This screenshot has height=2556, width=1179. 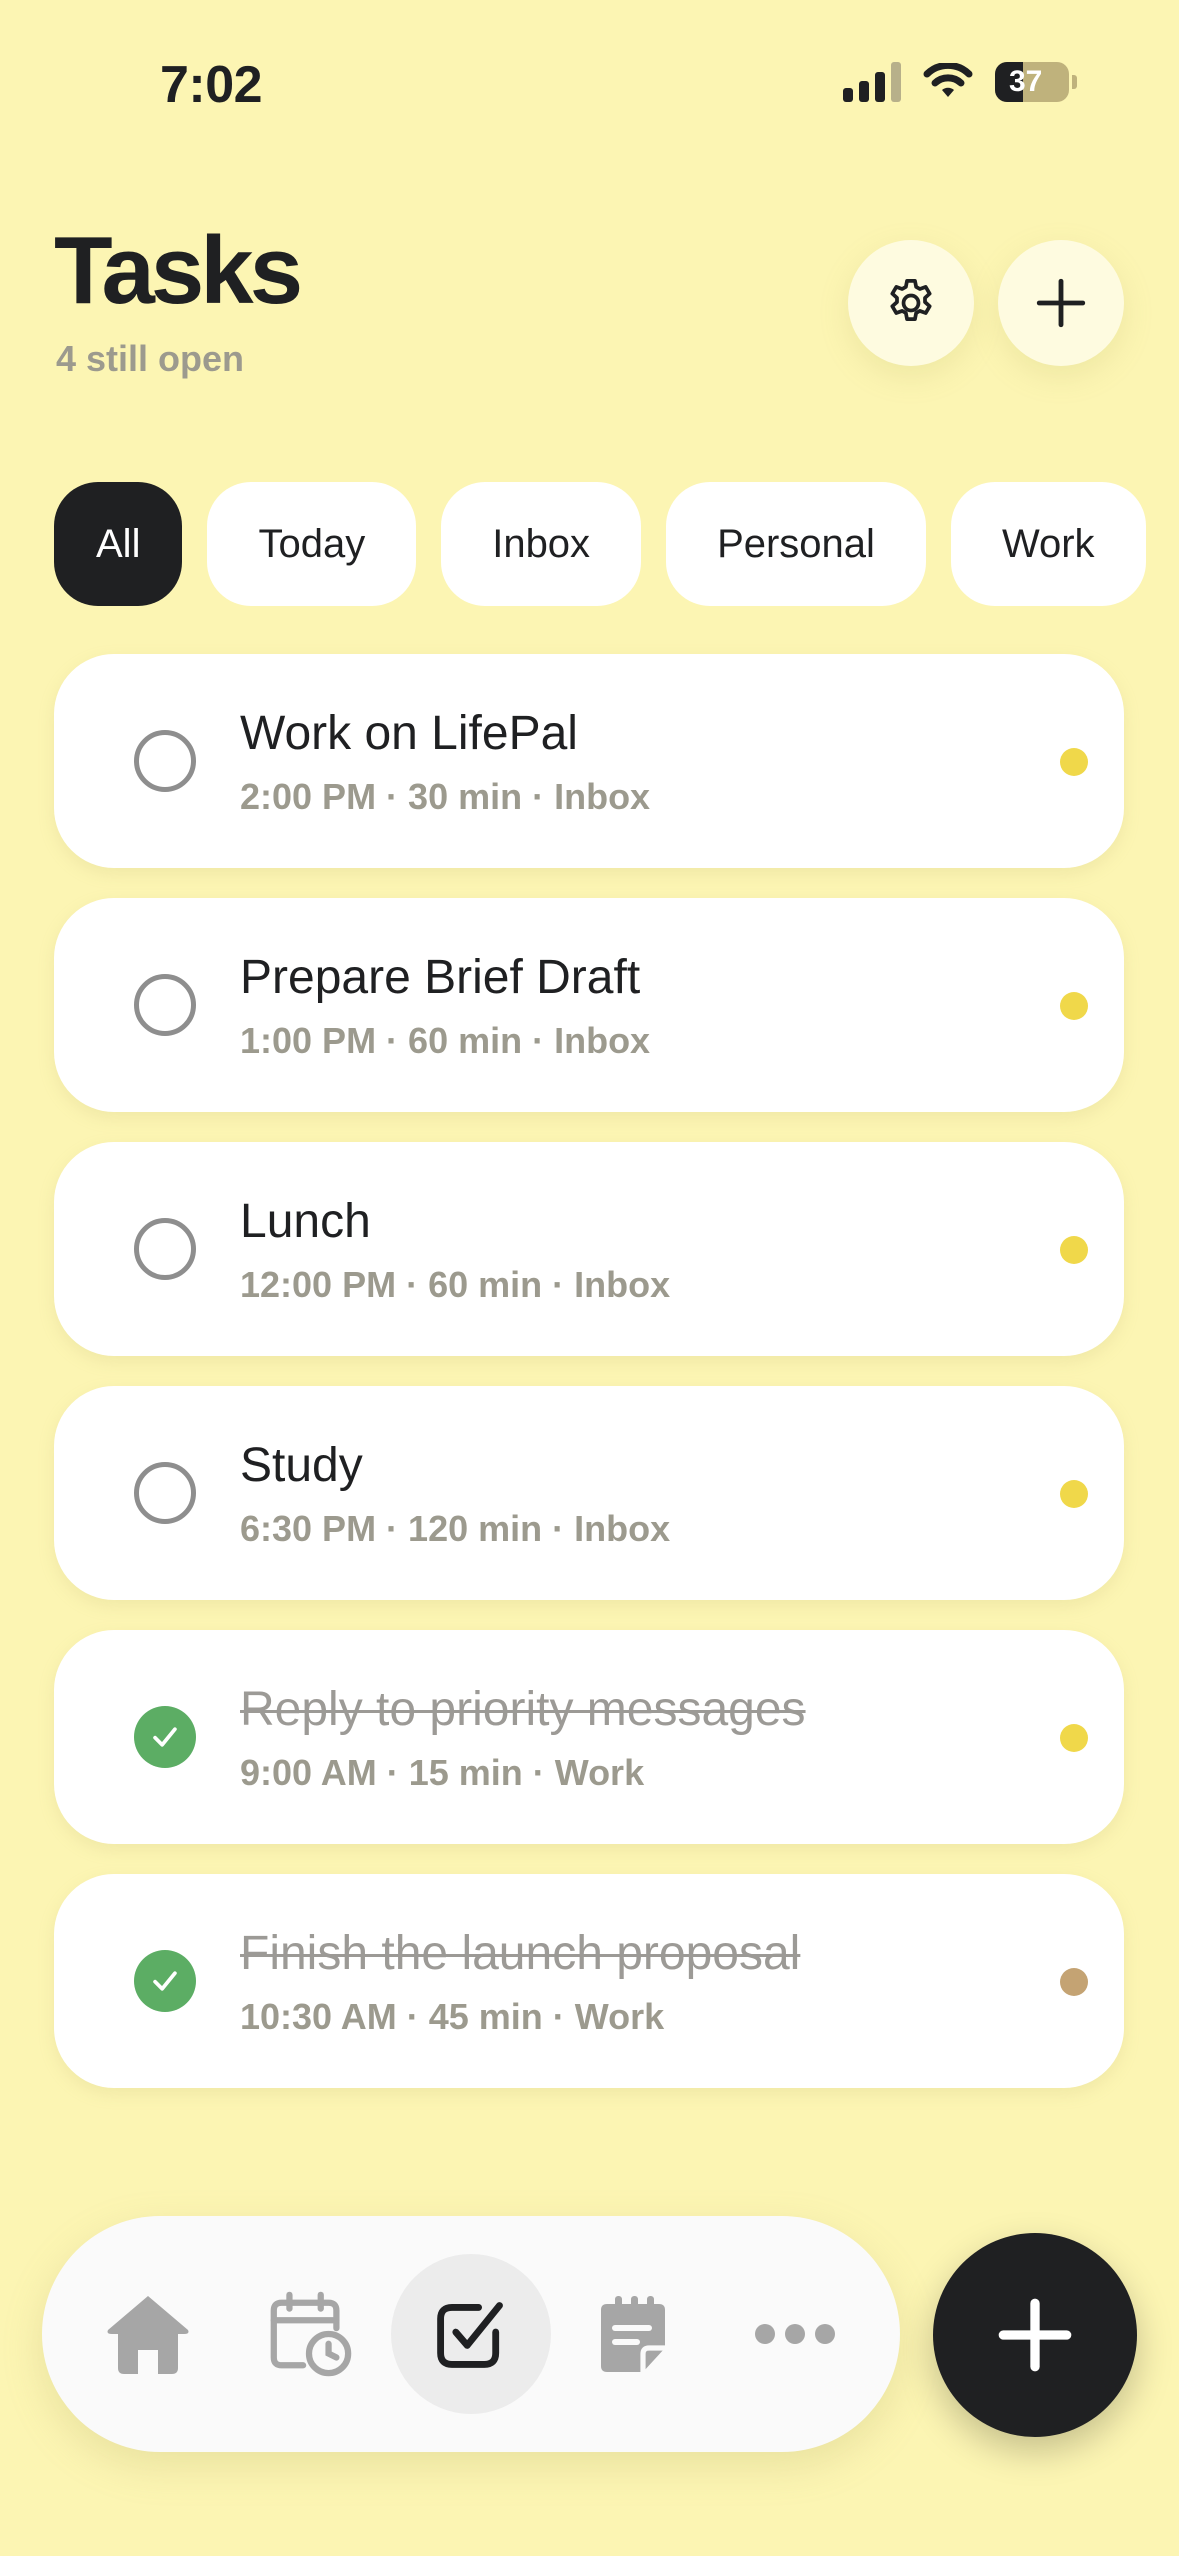 What do you see at coordinates (589, 761) in the screenshot?
I see `task-card: Work on LifePal 2:00 PM · 30 min · Inbox` at bounding box center [589, 761].